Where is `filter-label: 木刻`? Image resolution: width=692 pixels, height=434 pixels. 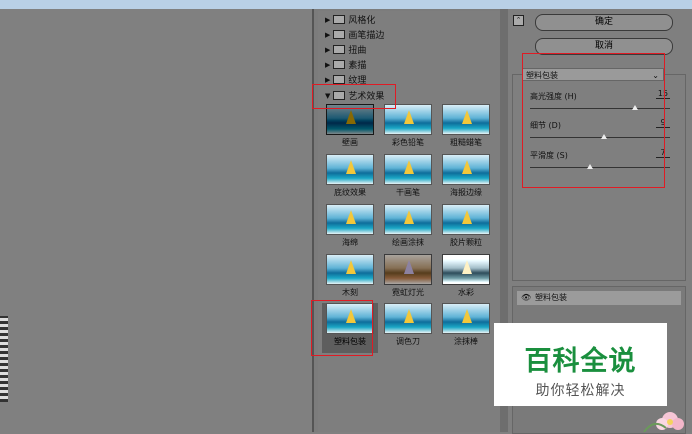 filter-label: 木刻 is located at coordinates (350, 292).